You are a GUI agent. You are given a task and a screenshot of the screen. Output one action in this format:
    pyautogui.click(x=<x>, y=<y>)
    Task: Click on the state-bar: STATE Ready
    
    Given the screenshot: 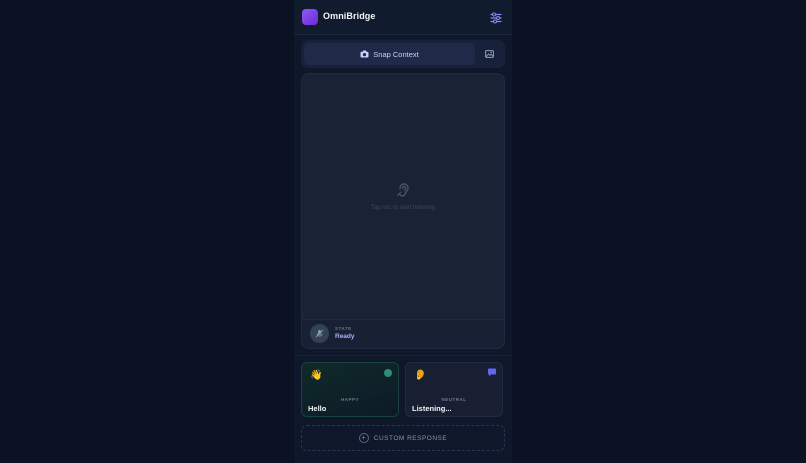 What is the action you would take?
    pyautogui.click(x=403, y=333)
    